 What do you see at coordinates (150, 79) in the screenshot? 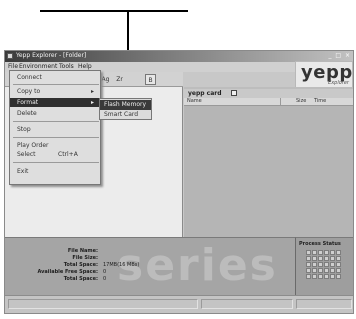
I see `toolbar-button-3: B` at bounding box center [150, 79].